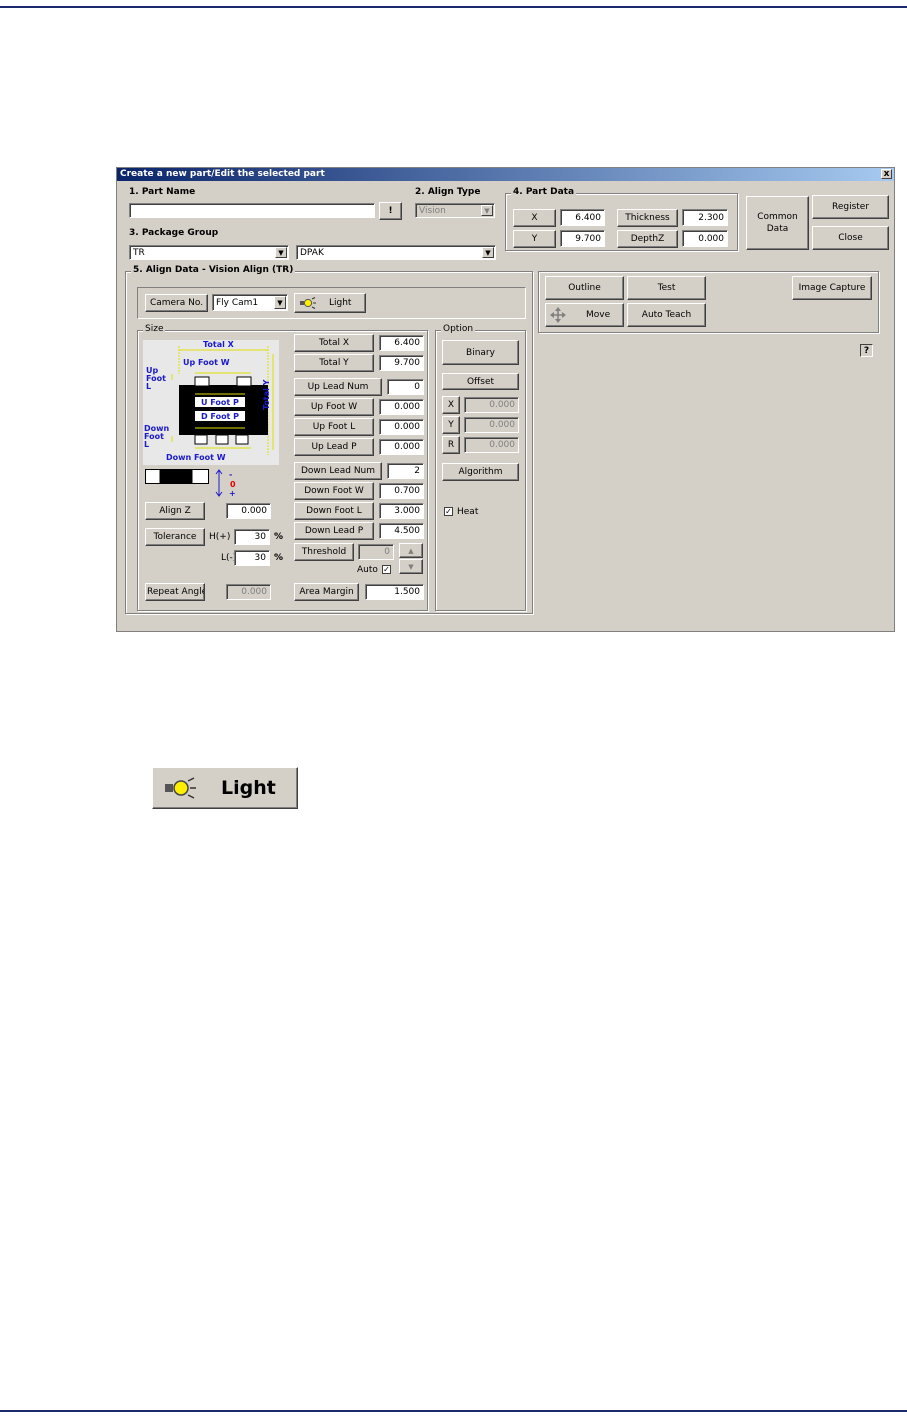 This screenshot has height=1421, width=907. Describe the element at coordinates (312, 252) in the screenshot. I see `package-value: DPAK` at that location.